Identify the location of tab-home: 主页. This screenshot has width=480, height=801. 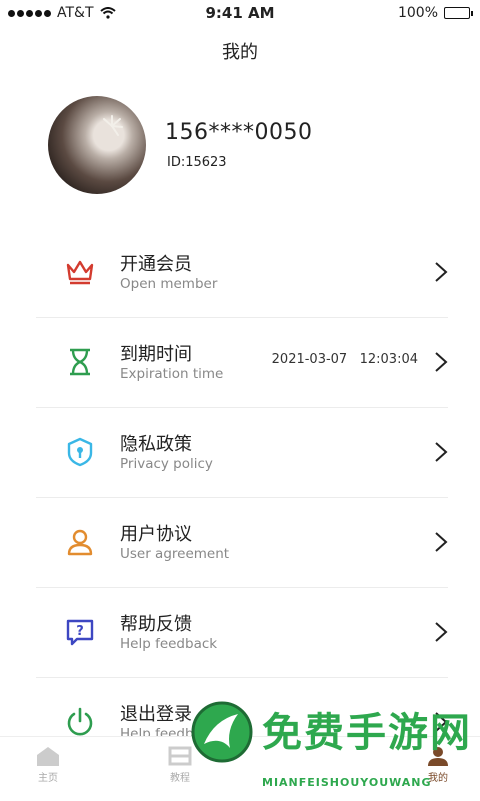
(48, 764).